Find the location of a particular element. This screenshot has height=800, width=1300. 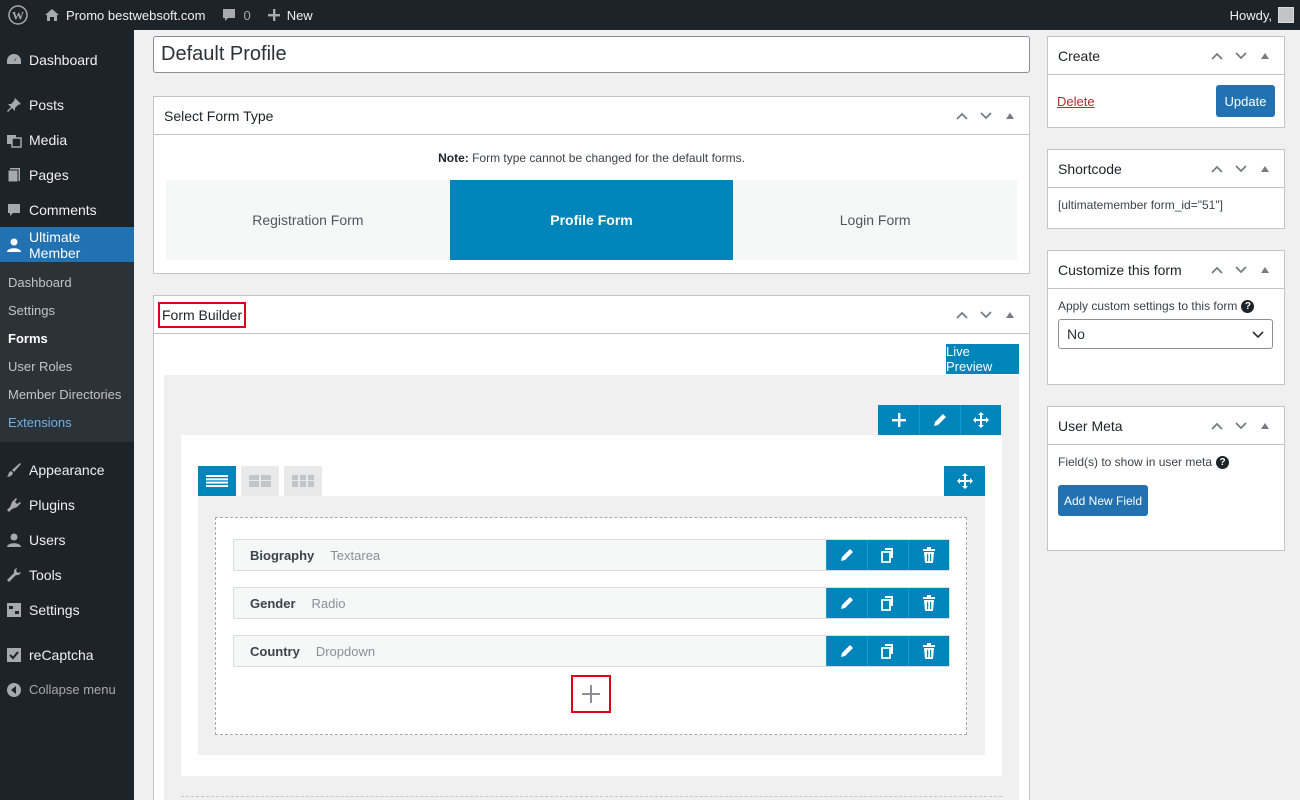

menu-pages: Pages is located at coordinates (67, 174).